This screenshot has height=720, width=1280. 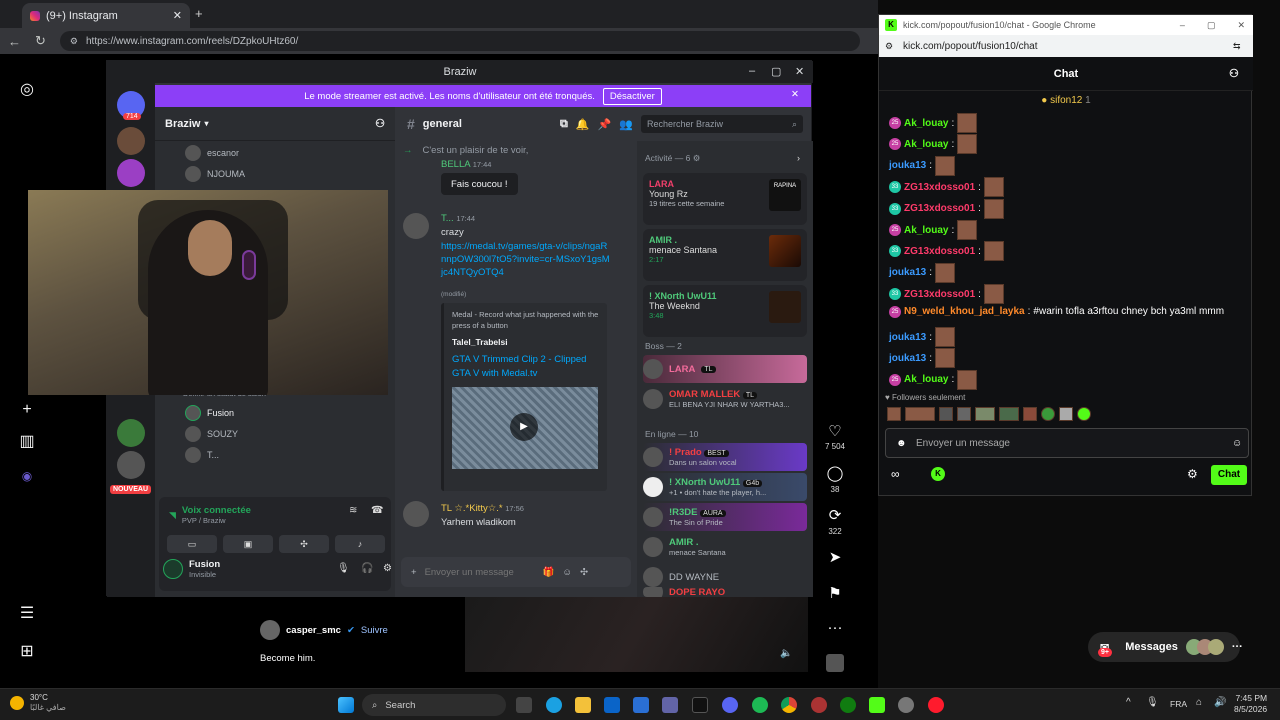 I want to click on app-icon, so click(x=819, y=705).